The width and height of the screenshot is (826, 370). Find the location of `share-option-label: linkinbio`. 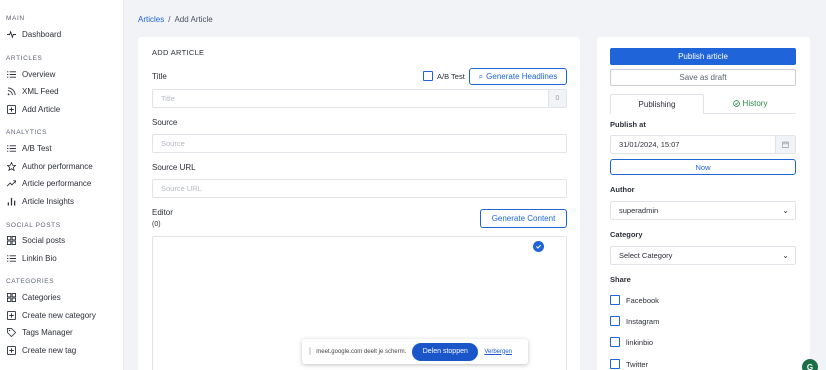

share-option-label: linkinbio is located at coordinates (640, 342).